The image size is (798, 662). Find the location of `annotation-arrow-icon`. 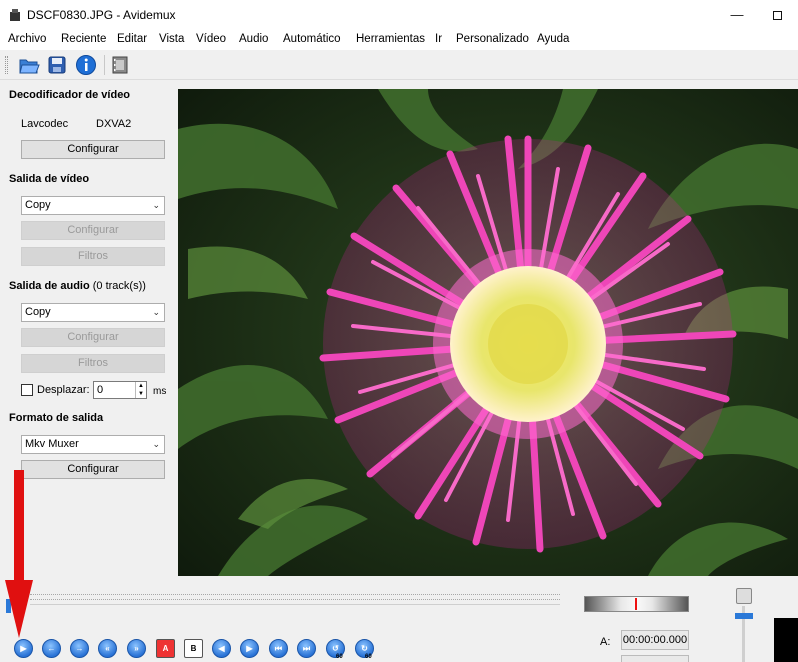

annotation-arrow-icon is located at coordinates (19, 554).